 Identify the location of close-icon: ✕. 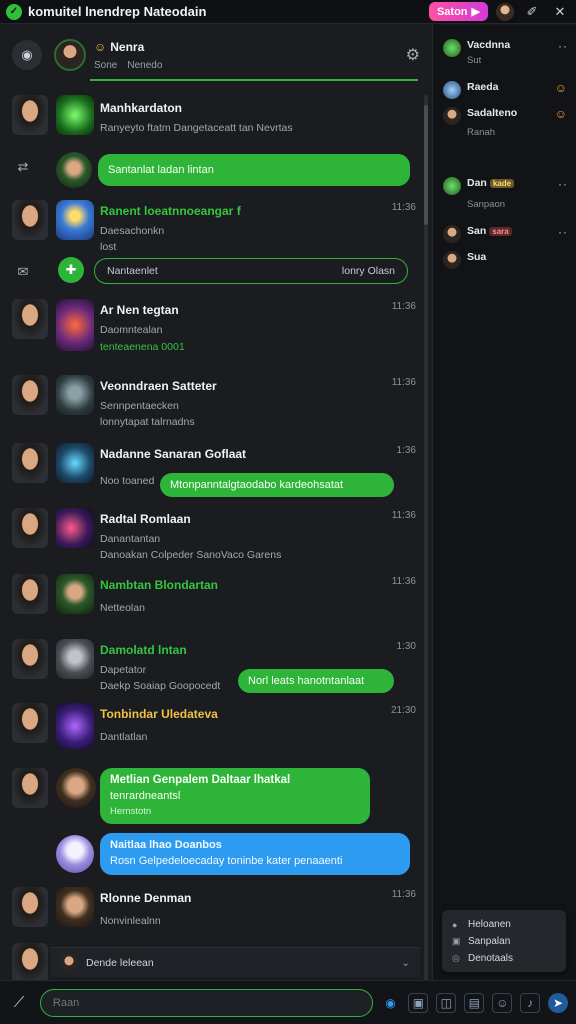
(560, 12).